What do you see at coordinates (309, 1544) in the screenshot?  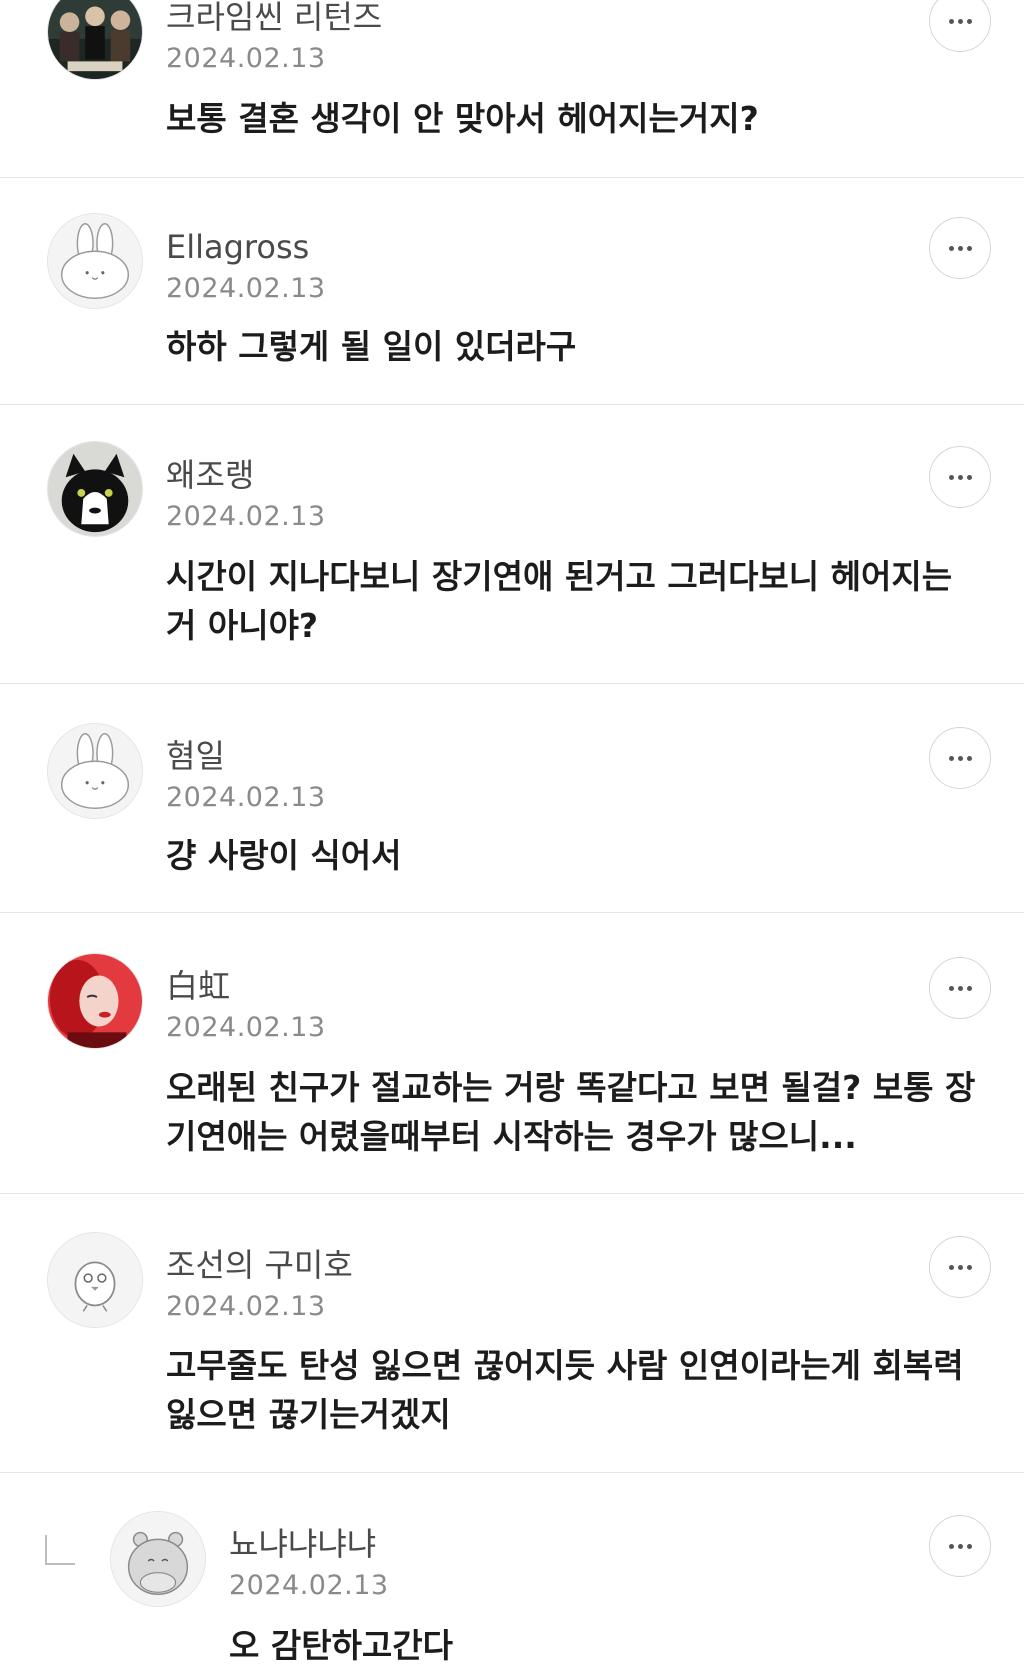 I see `author-name: 뇨냐냐냐냐` at bounding box center [309, 1544].